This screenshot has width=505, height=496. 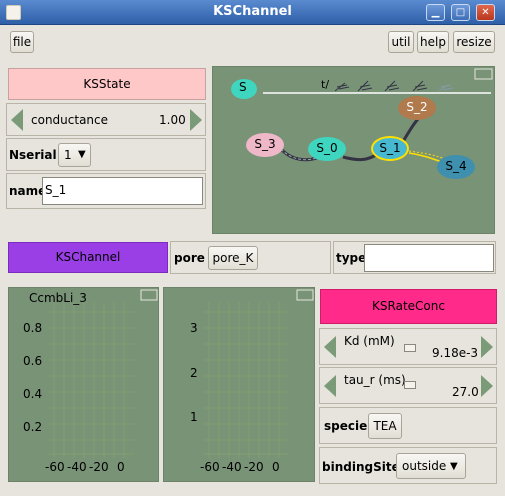 What do you see at coordinates (194, 373) in the screenshot?
I see `y-tick: 2` at bounding box center [194, 373].